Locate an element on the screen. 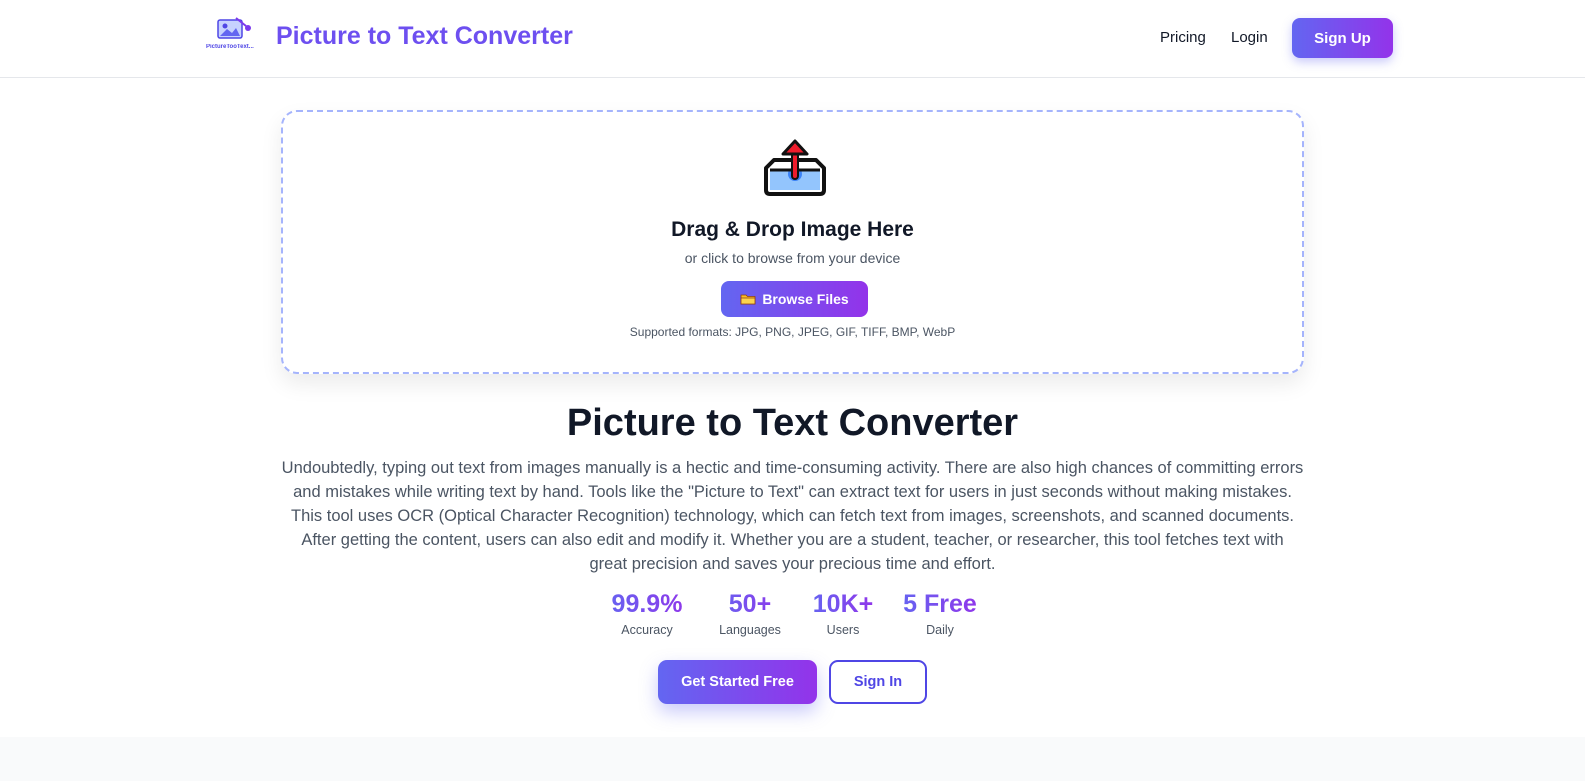 The width and height of the screenshot is (1585, 781). stat-label: Languages is located at coordinates (750, 630).